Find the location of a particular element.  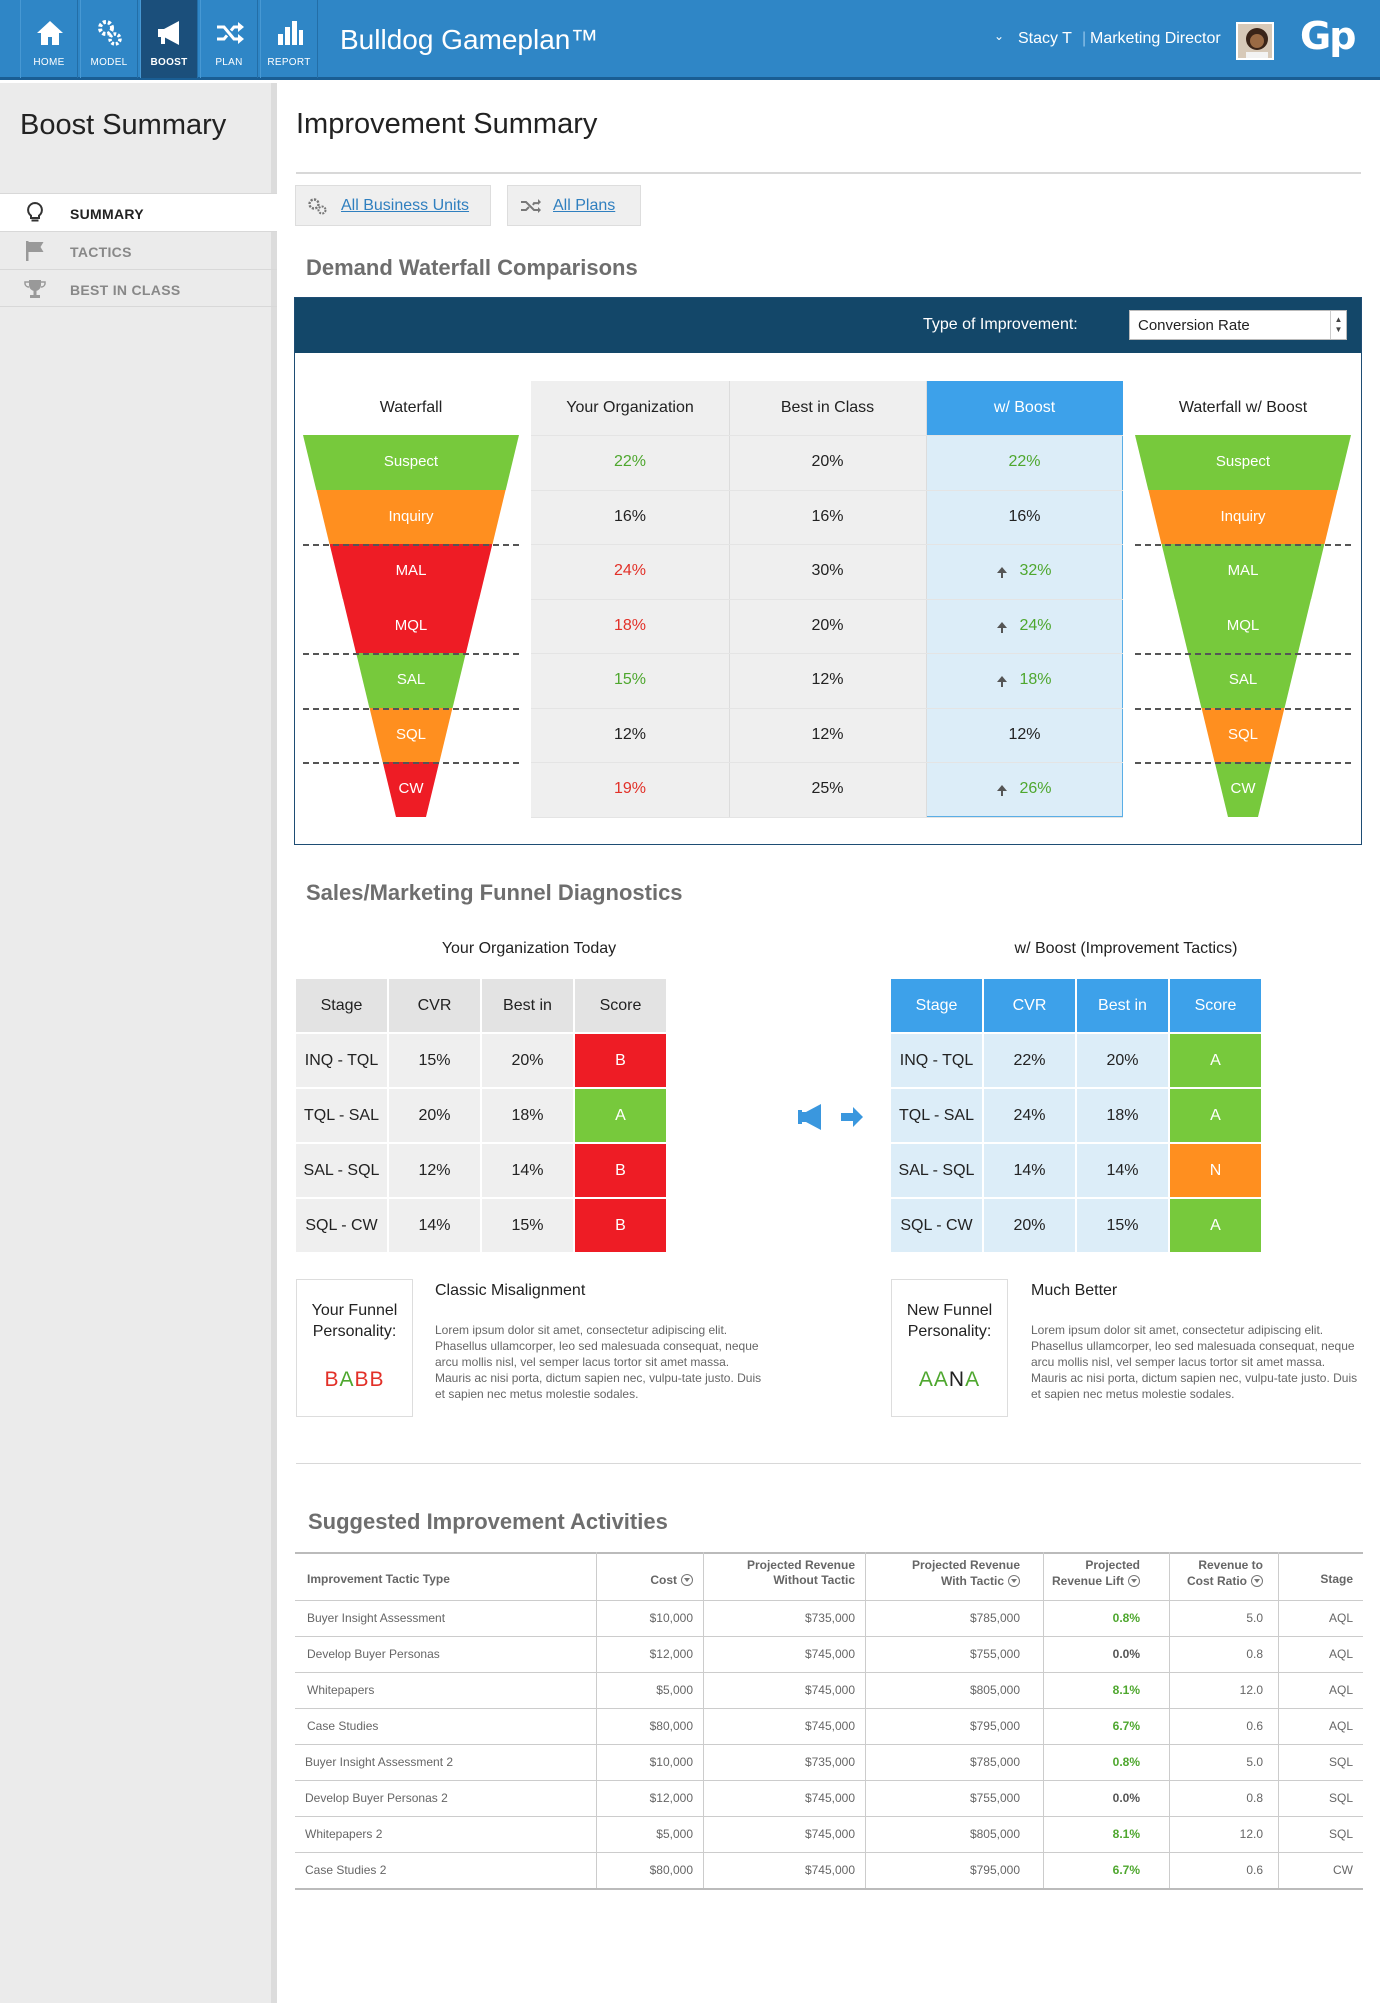

table-cell: 12% is located at coordinates (434, 1170).